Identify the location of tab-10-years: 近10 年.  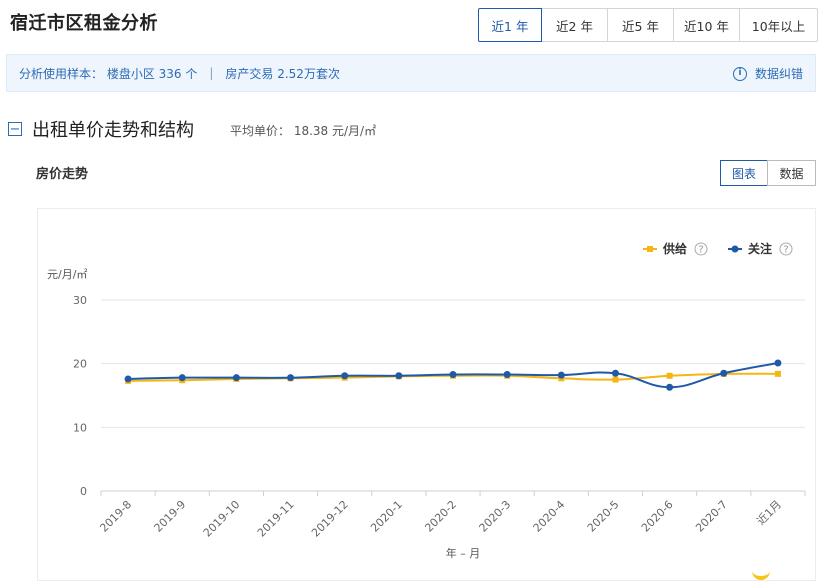
(706, 25).